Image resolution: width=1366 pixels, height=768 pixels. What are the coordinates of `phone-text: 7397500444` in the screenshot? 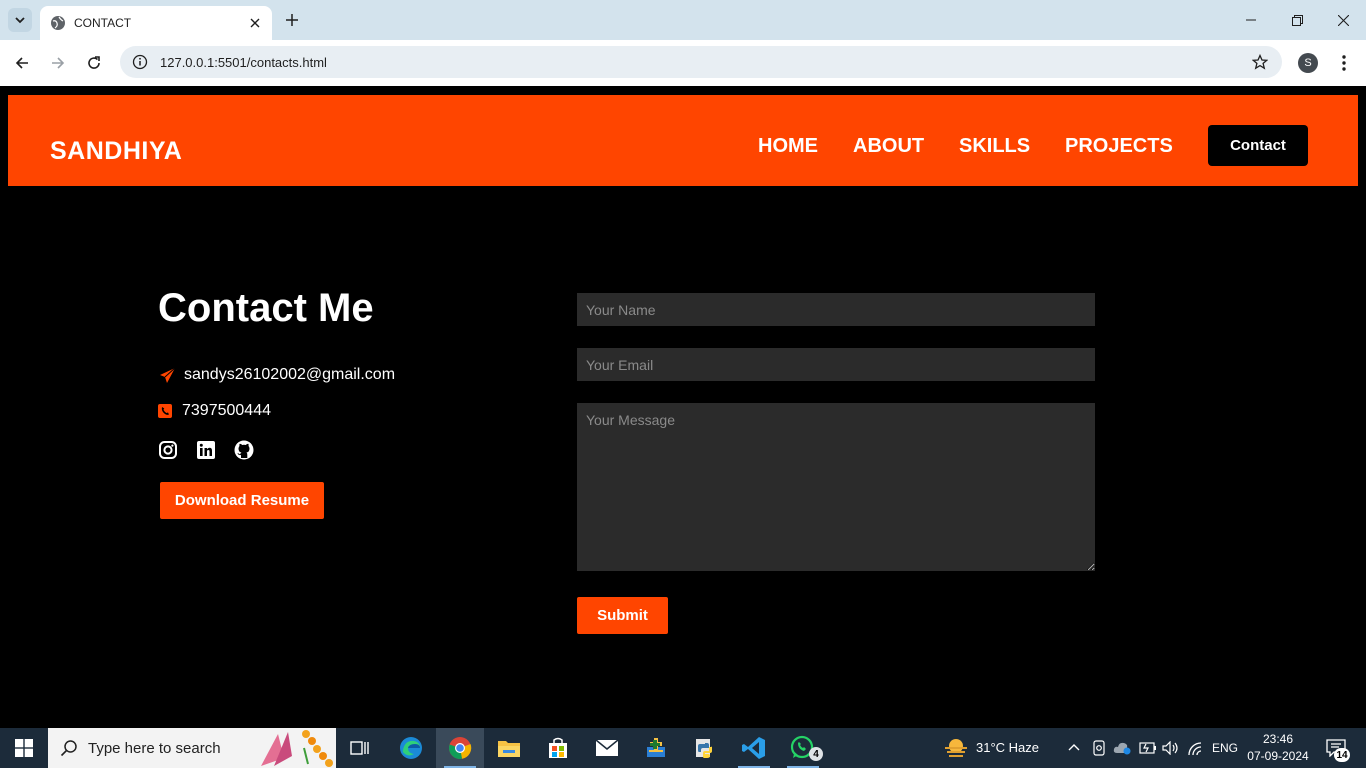 It's located at (226, 411).